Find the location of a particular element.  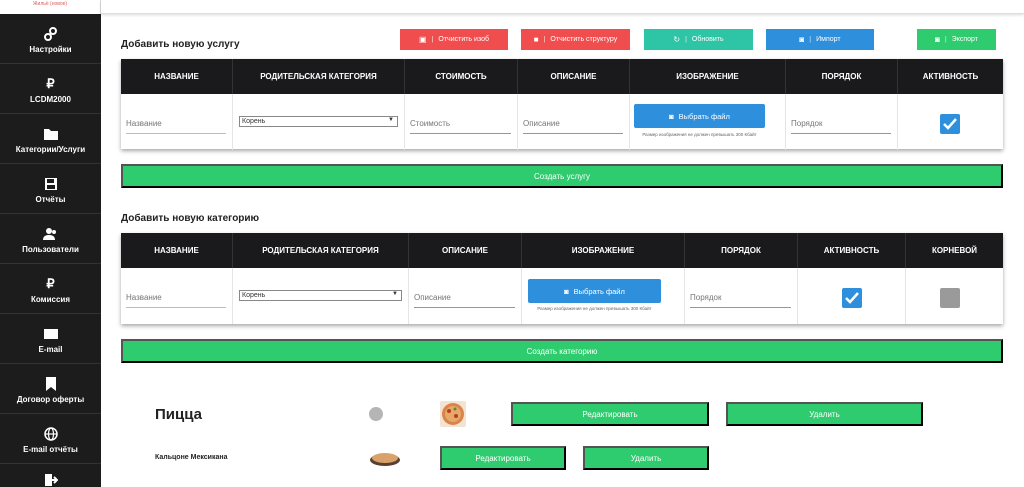

product-name: Кальцоне Мексикана is located at coordinates (191, 457).